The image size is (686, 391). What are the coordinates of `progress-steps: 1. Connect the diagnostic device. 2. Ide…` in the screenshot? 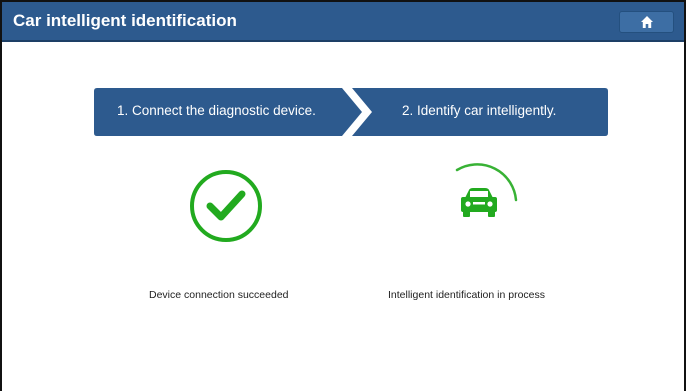 It's located at (351, 112).